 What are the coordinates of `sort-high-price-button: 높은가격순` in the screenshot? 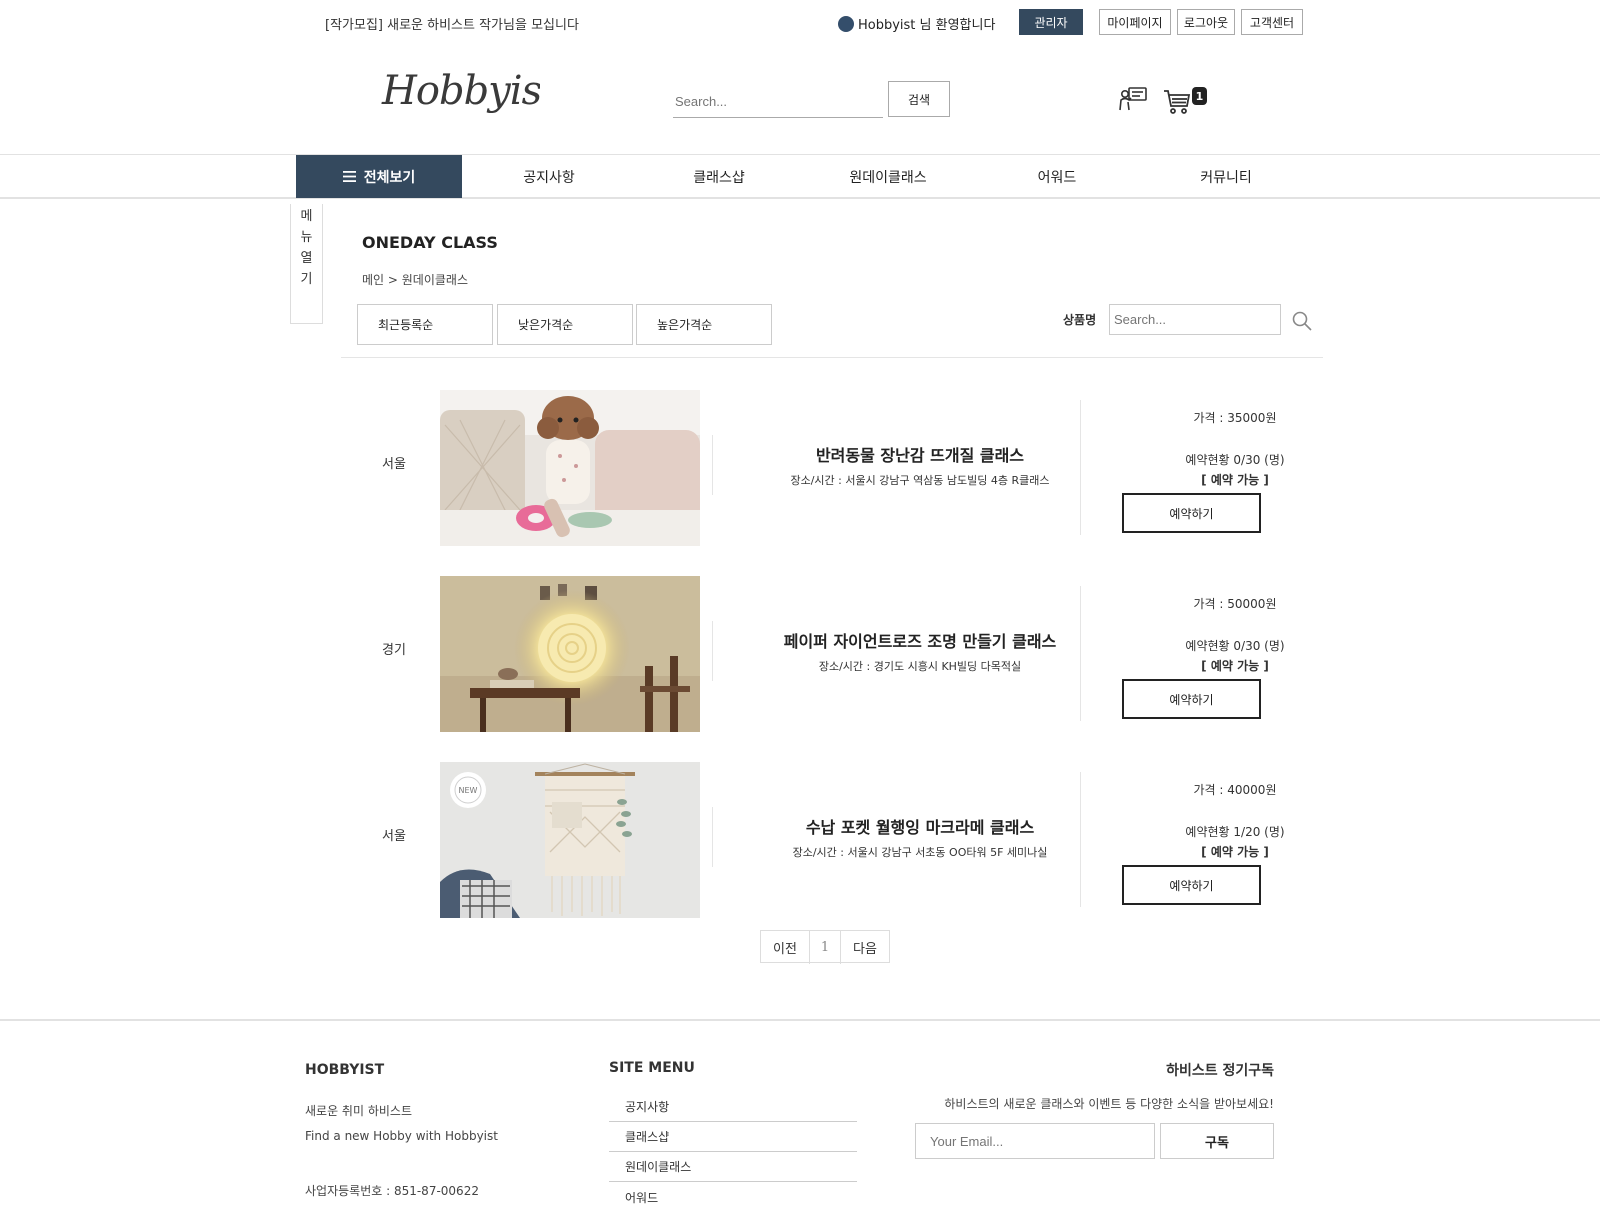 It's located at (704, 324).